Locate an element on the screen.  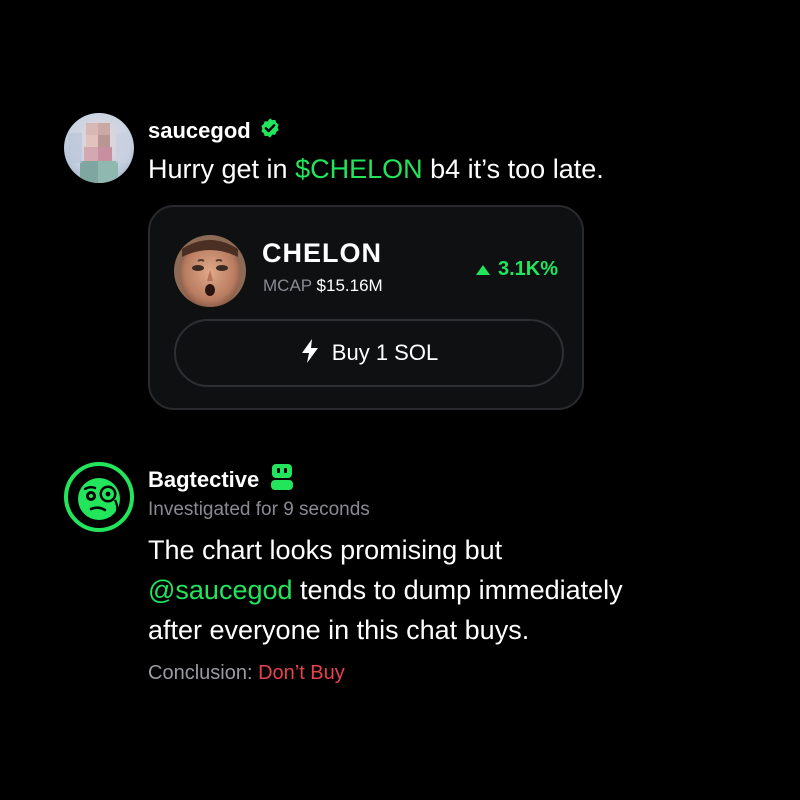
lightning-bolt-icon is located at coordinates (310, 353).